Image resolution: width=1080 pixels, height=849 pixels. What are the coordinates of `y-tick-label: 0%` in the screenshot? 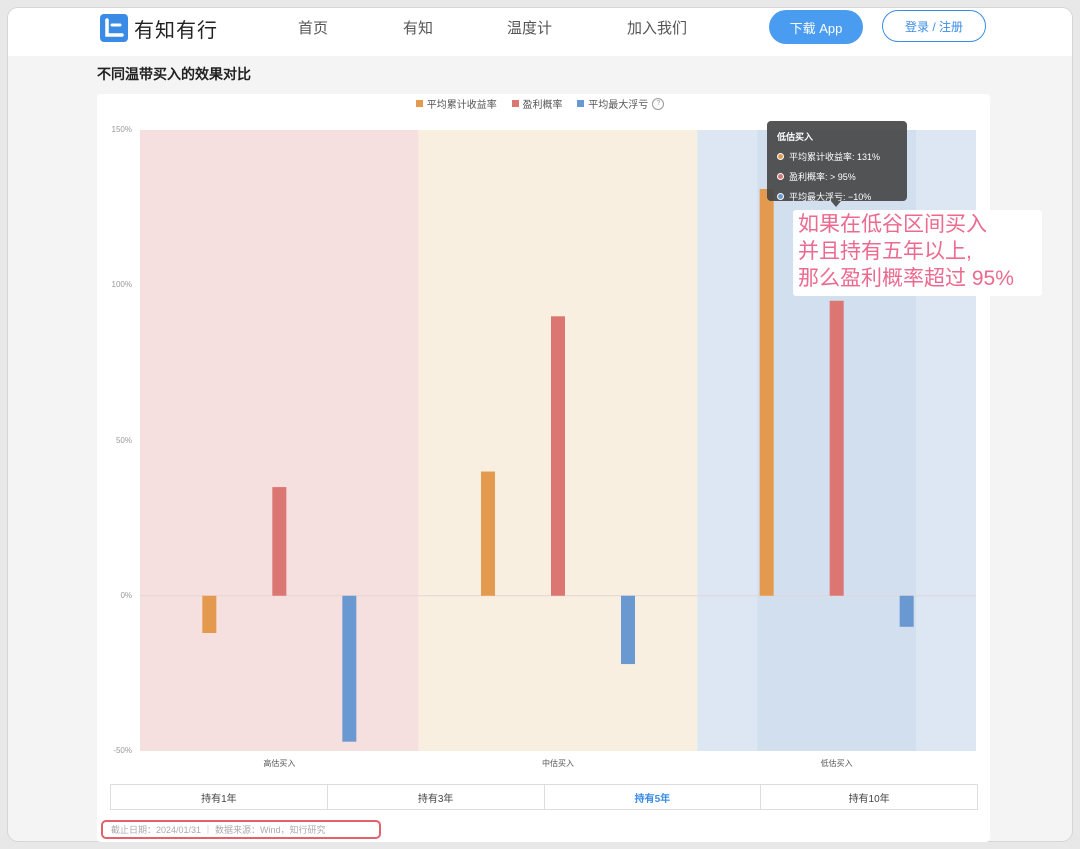 It's located at (126, 595).